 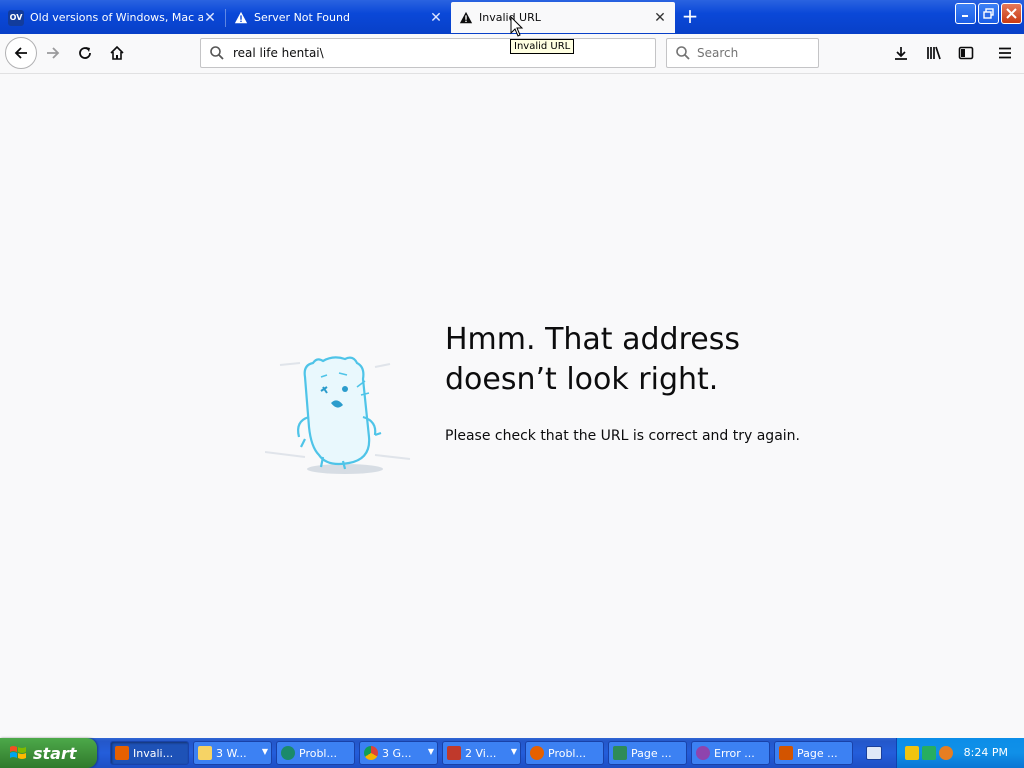 I want to click on downloads-button, so click(x=901, y=53).